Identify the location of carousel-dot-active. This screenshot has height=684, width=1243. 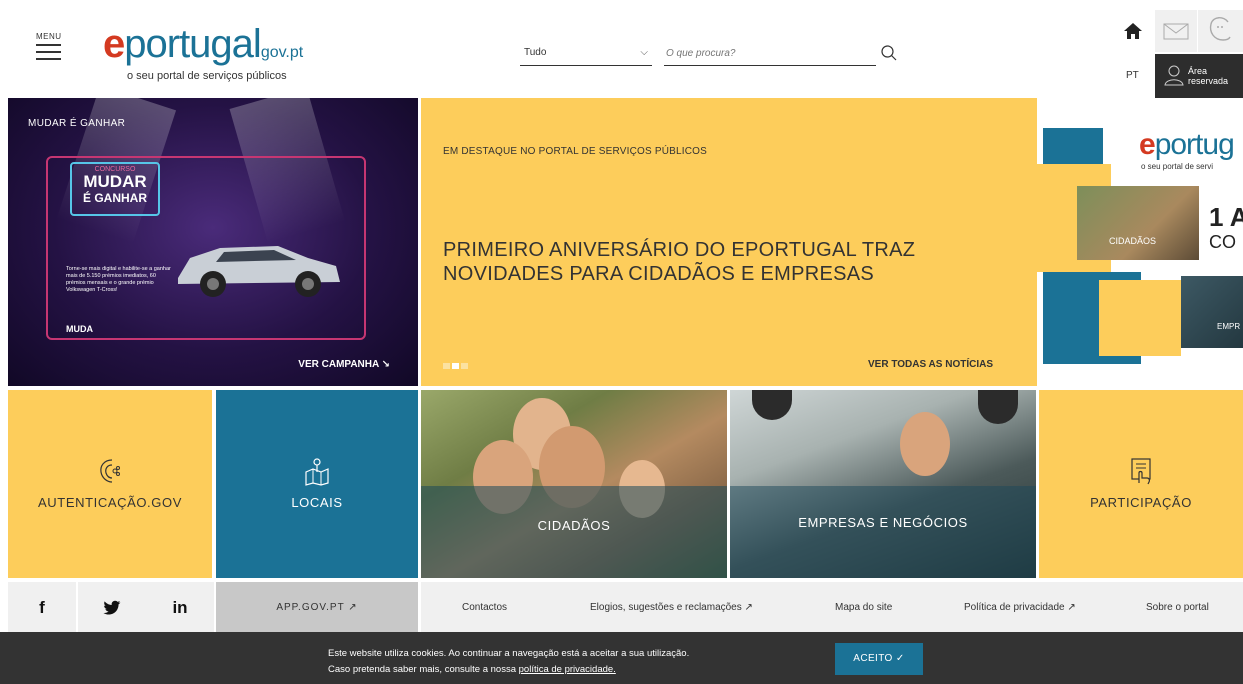
(455, 366).